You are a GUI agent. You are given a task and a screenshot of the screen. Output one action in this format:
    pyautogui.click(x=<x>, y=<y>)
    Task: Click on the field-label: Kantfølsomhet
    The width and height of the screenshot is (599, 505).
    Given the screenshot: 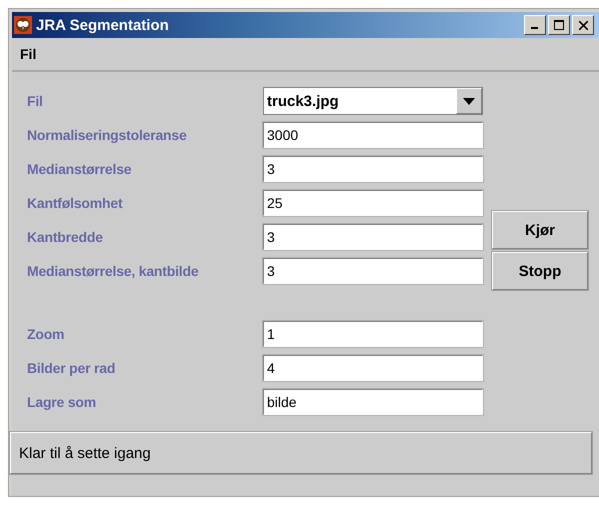 What is the action you would take?
    pyautogui.click(x=75, y=203)
    